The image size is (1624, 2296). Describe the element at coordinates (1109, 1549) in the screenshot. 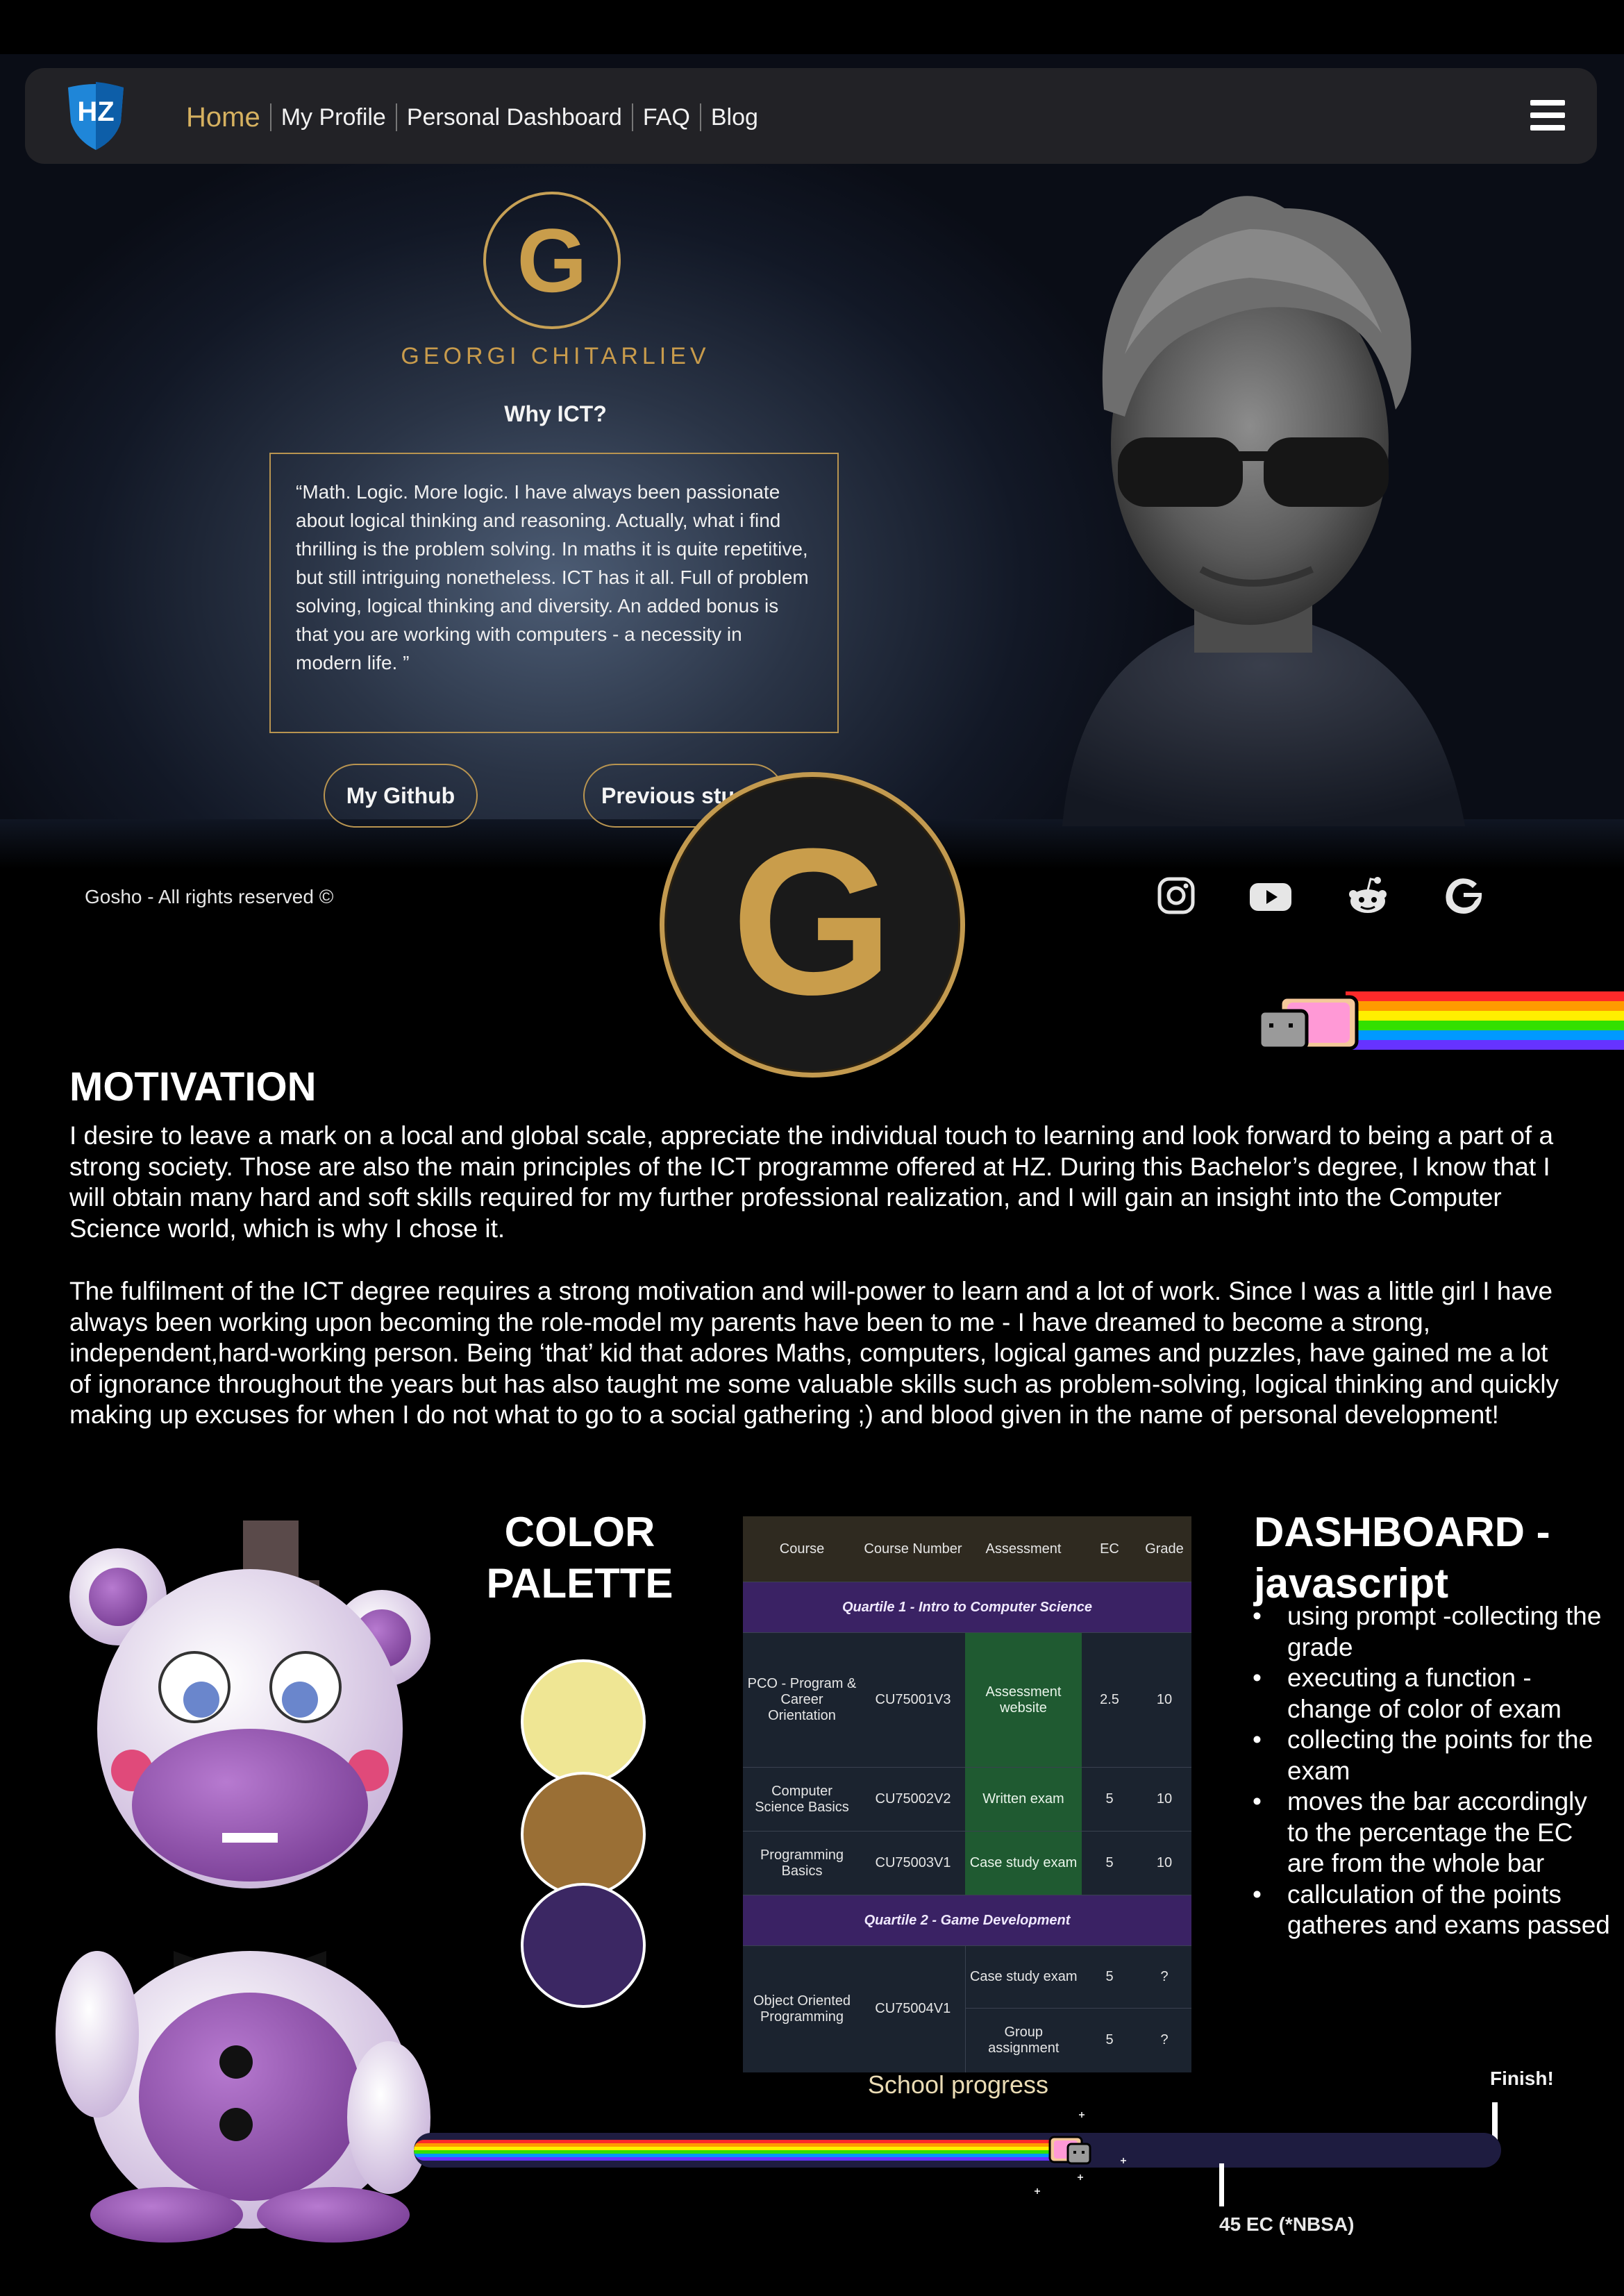

I see `header-ec: EC` at that location.